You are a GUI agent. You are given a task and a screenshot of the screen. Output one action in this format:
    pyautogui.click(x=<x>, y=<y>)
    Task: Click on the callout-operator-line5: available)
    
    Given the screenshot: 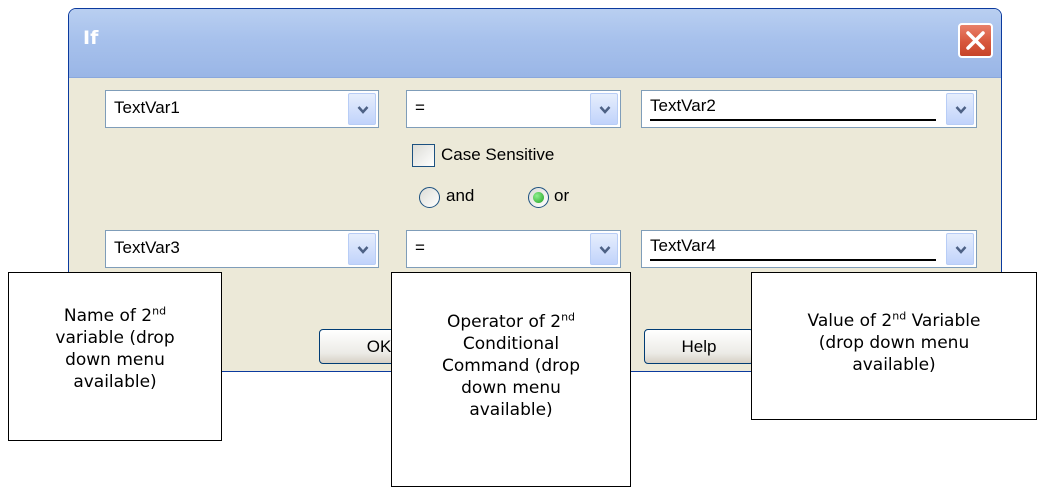 What is the action you would take?
    pyautogui.click(x=511, y=410)
    